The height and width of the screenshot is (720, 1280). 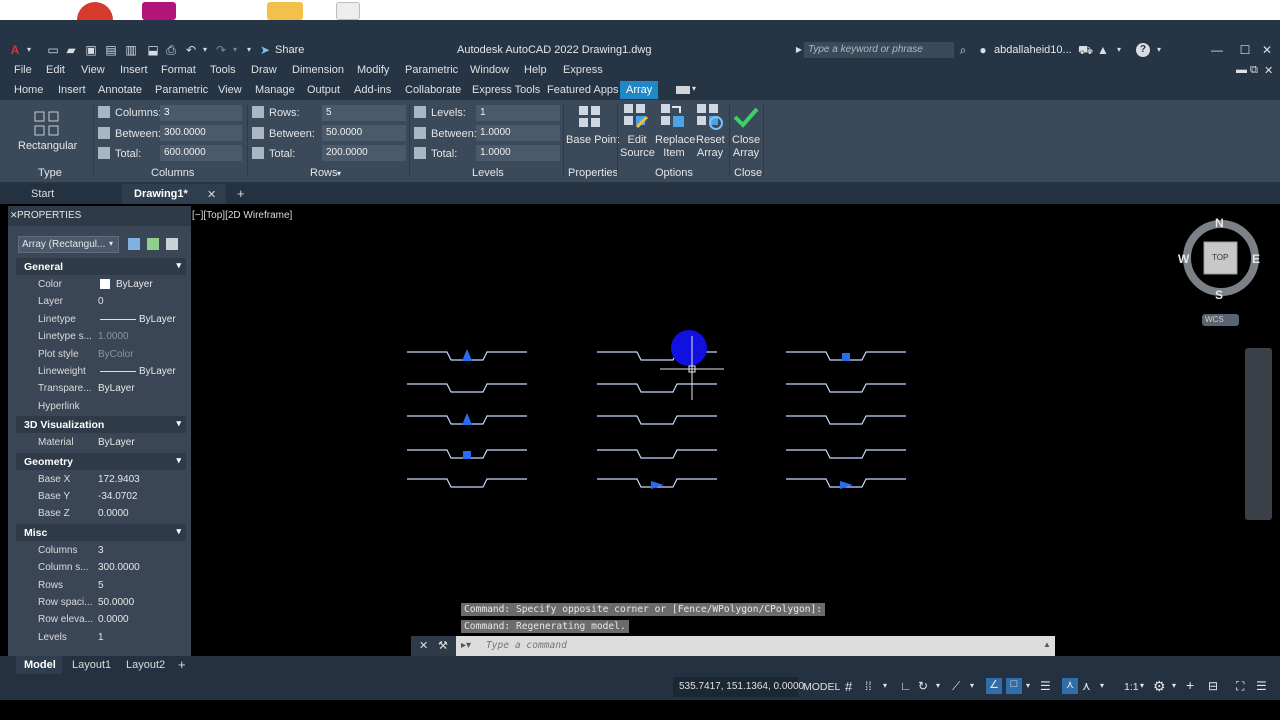 I want to click on batch-icon: ⬓, so click(x=153, y=50).